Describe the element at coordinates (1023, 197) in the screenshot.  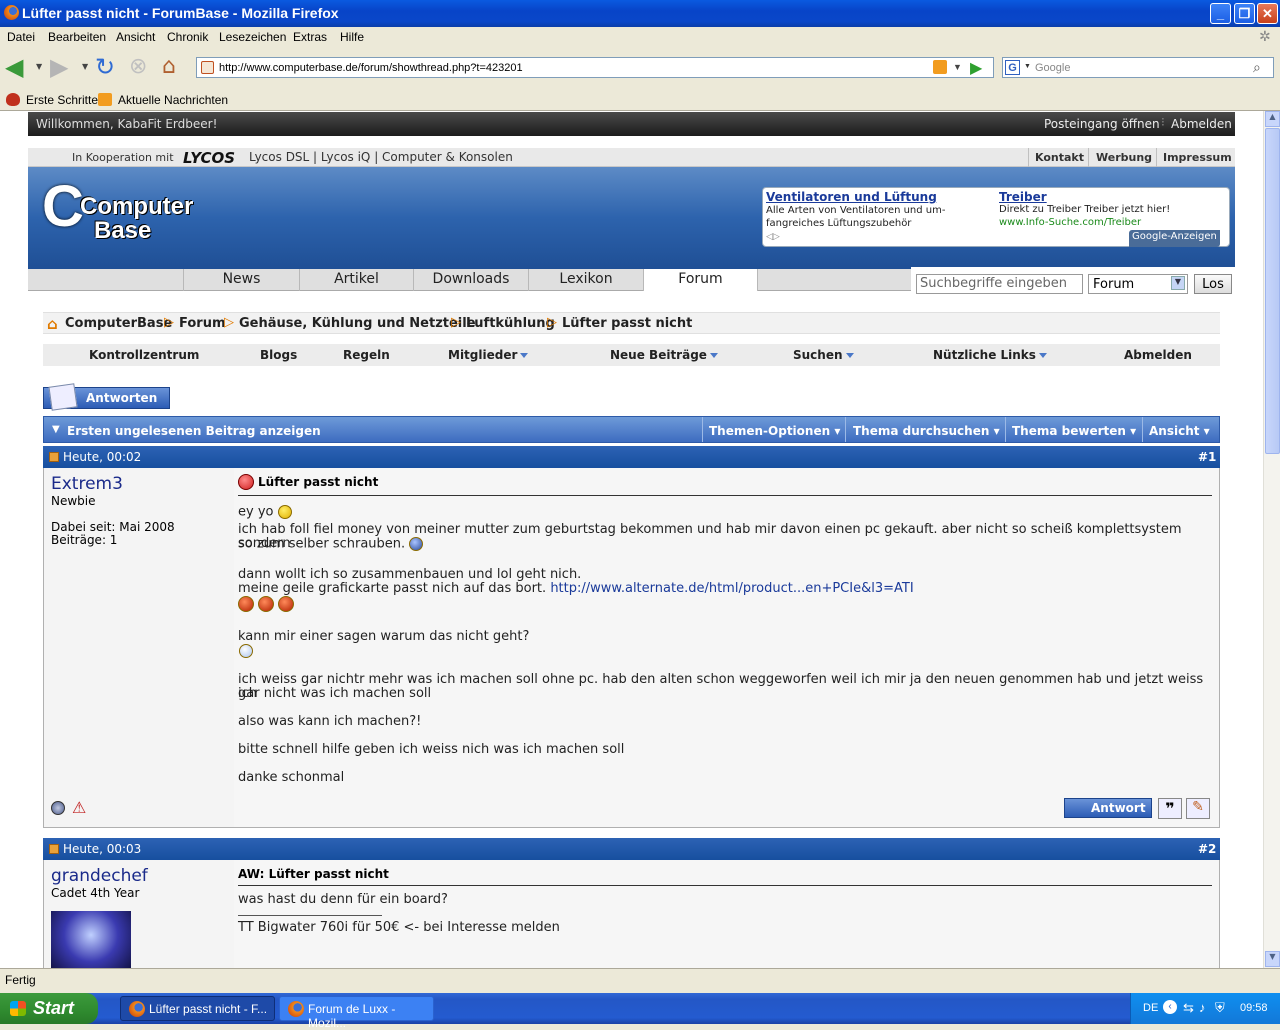
I see `ad-2-title: Treiber` at that location.